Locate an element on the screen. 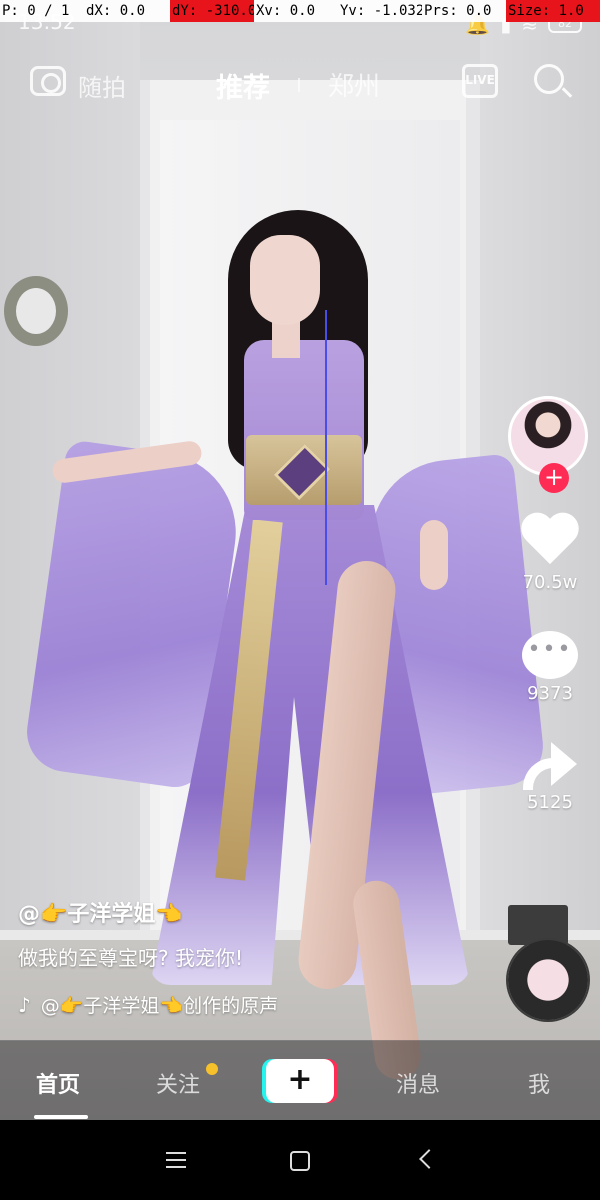 Image resolution: width=600 pixels, height=1200 pixels. home-icon is located at coordinates (300, 1161).